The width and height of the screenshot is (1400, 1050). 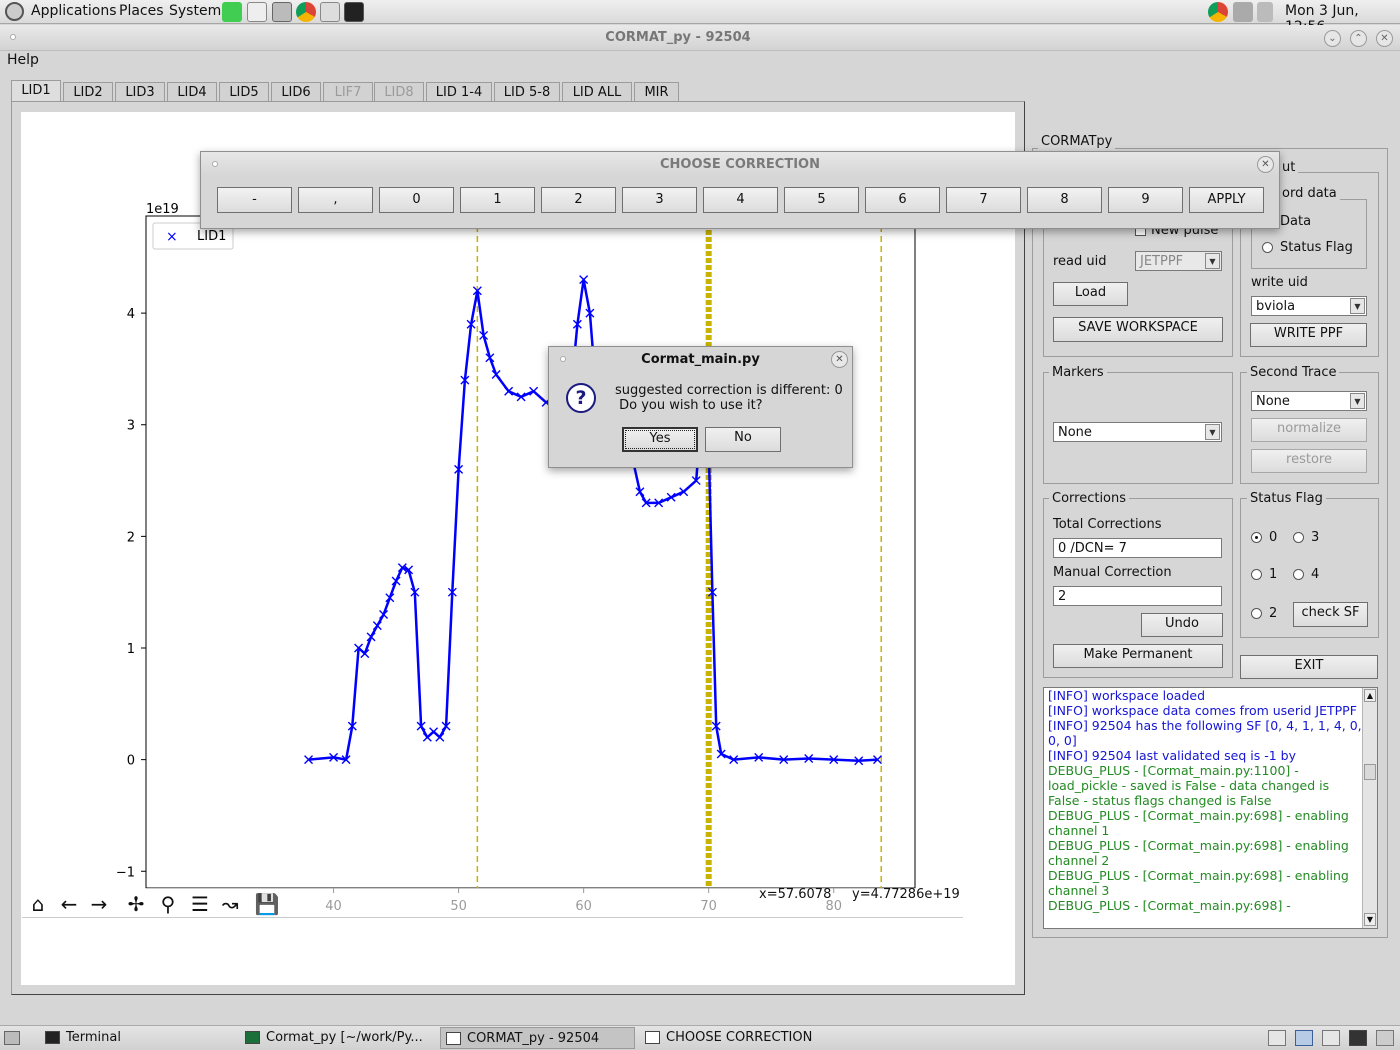 What do you see at coordinates (1273, 574) in the screenshot?
I see `sf-radio-1-label: 1` at bounding box center [1273, 574].